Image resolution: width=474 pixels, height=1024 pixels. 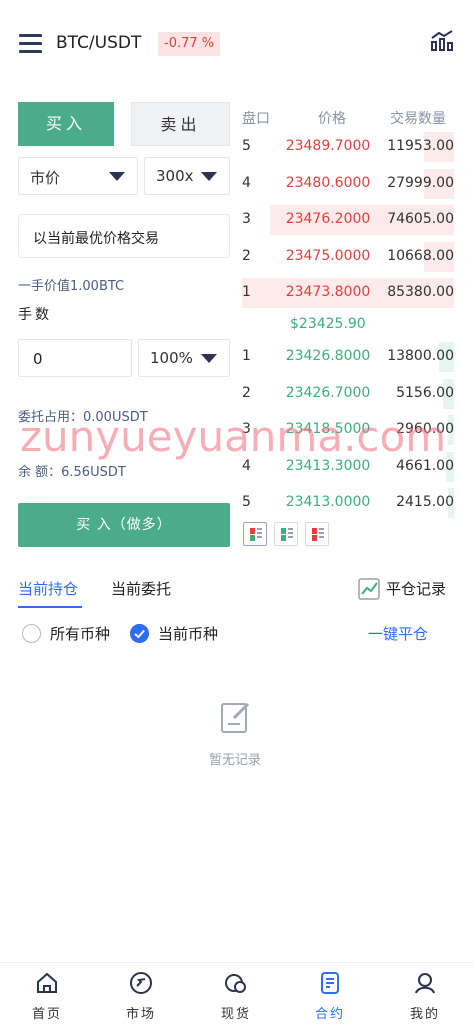 I want to click on quantity-percent-select: 100%, so click(x=184, y=358).